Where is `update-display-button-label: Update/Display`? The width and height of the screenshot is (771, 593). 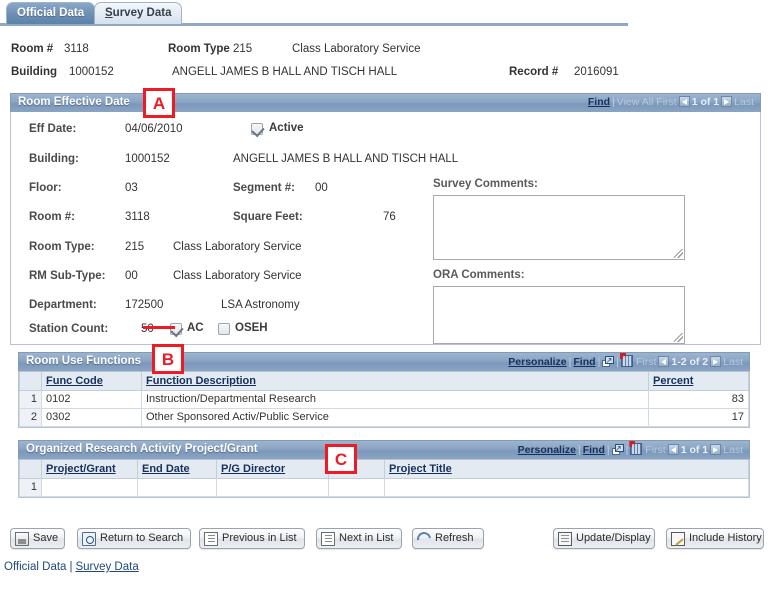 update-display-button-label: Update/Display is located at coordinates (613, 538).